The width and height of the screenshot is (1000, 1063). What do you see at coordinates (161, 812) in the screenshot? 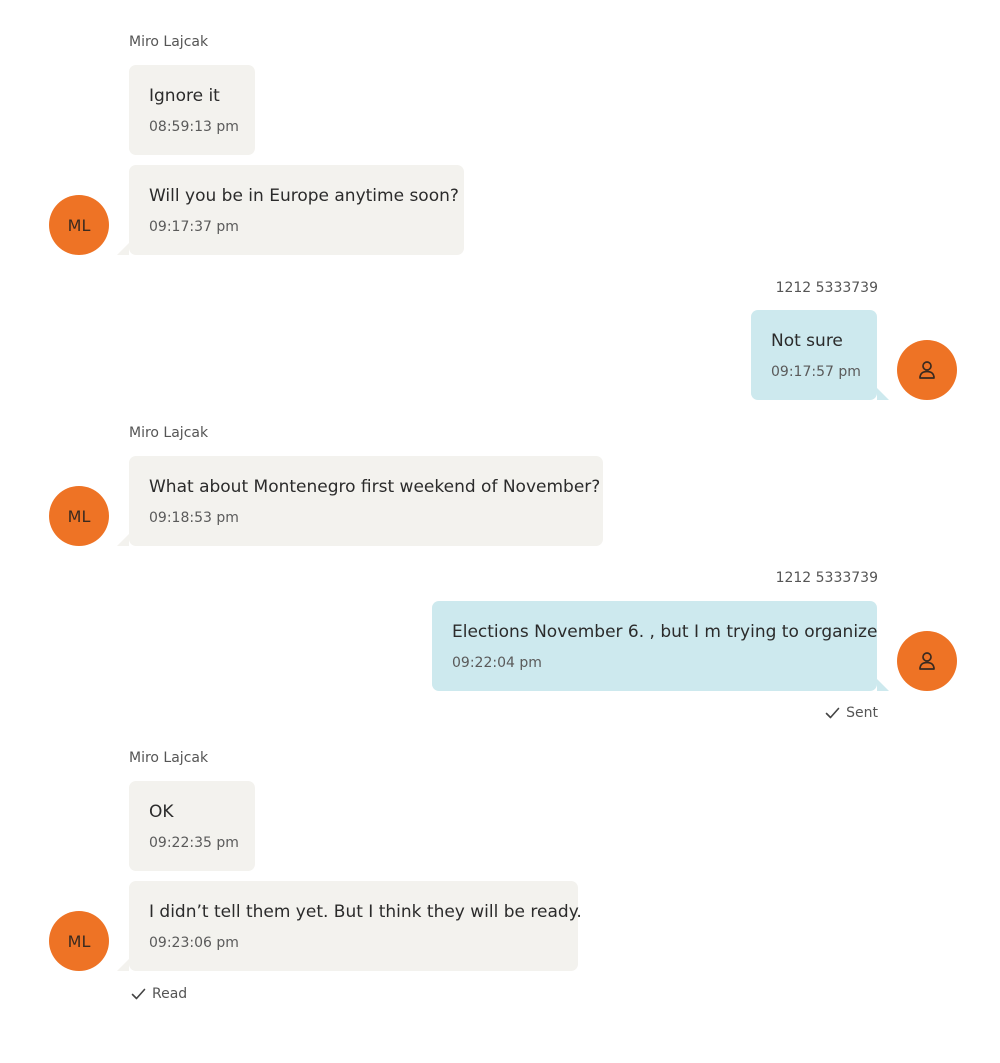
I see `message-text: OK` at bounding box center [161, 812].